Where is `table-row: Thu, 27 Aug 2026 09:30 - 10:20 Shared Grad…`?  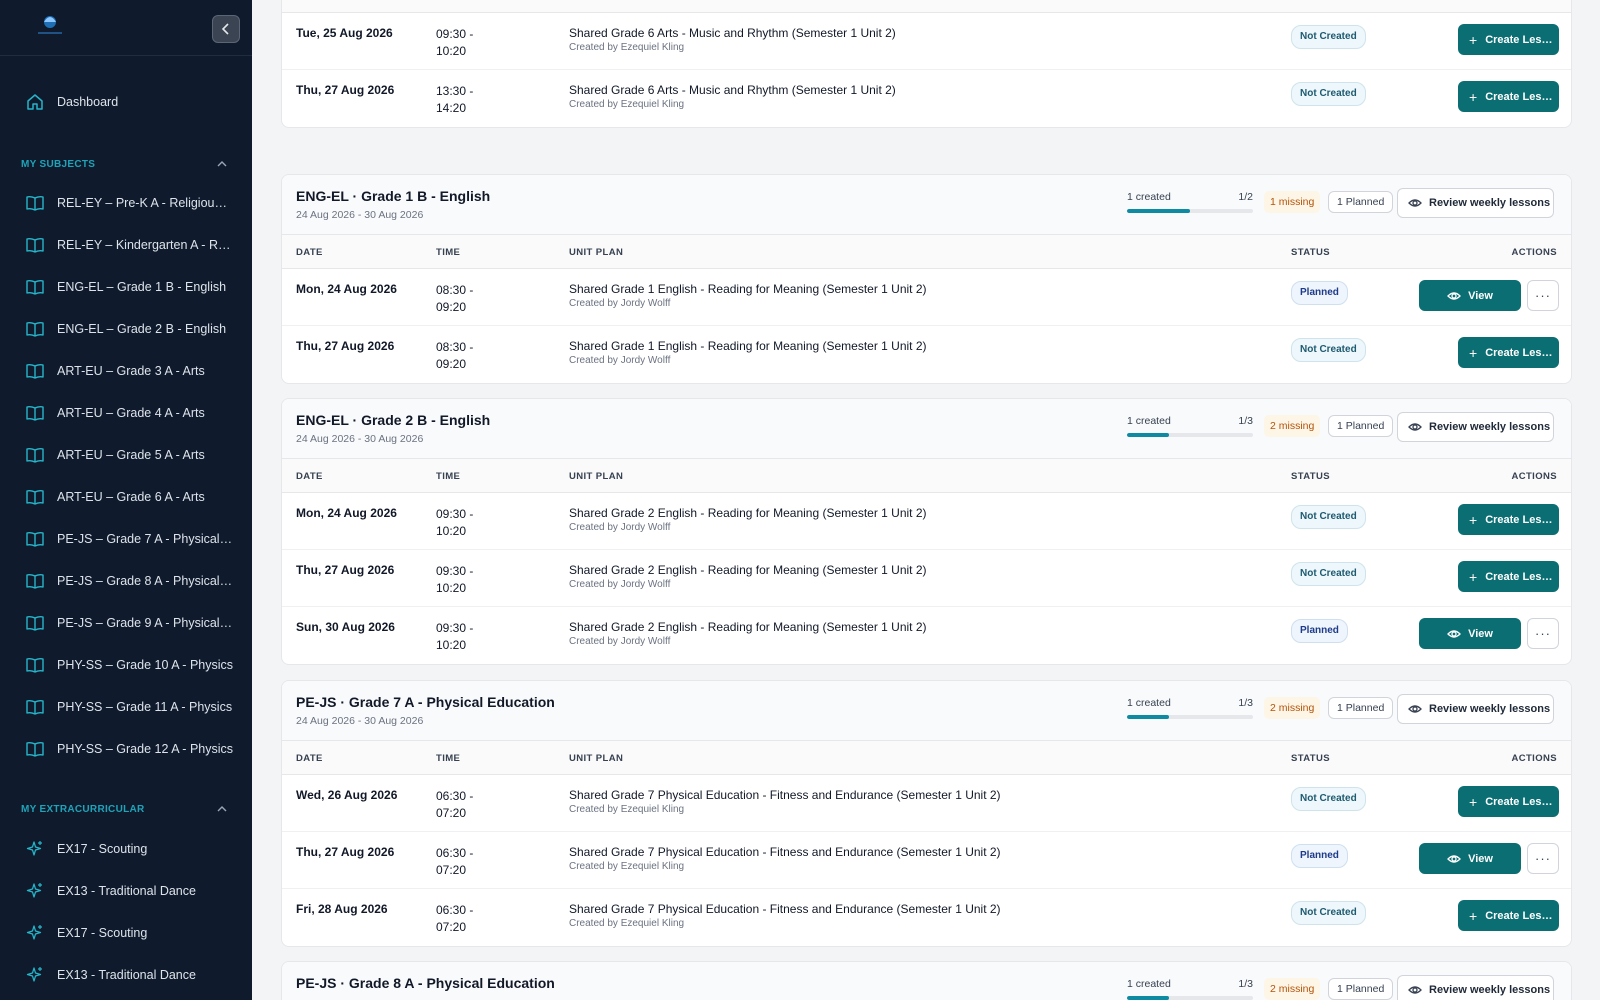 table-row: Thu, 27 Aug 2026 09:30 - 10:20 Shared Grad… is located at coordinates (926, 578).